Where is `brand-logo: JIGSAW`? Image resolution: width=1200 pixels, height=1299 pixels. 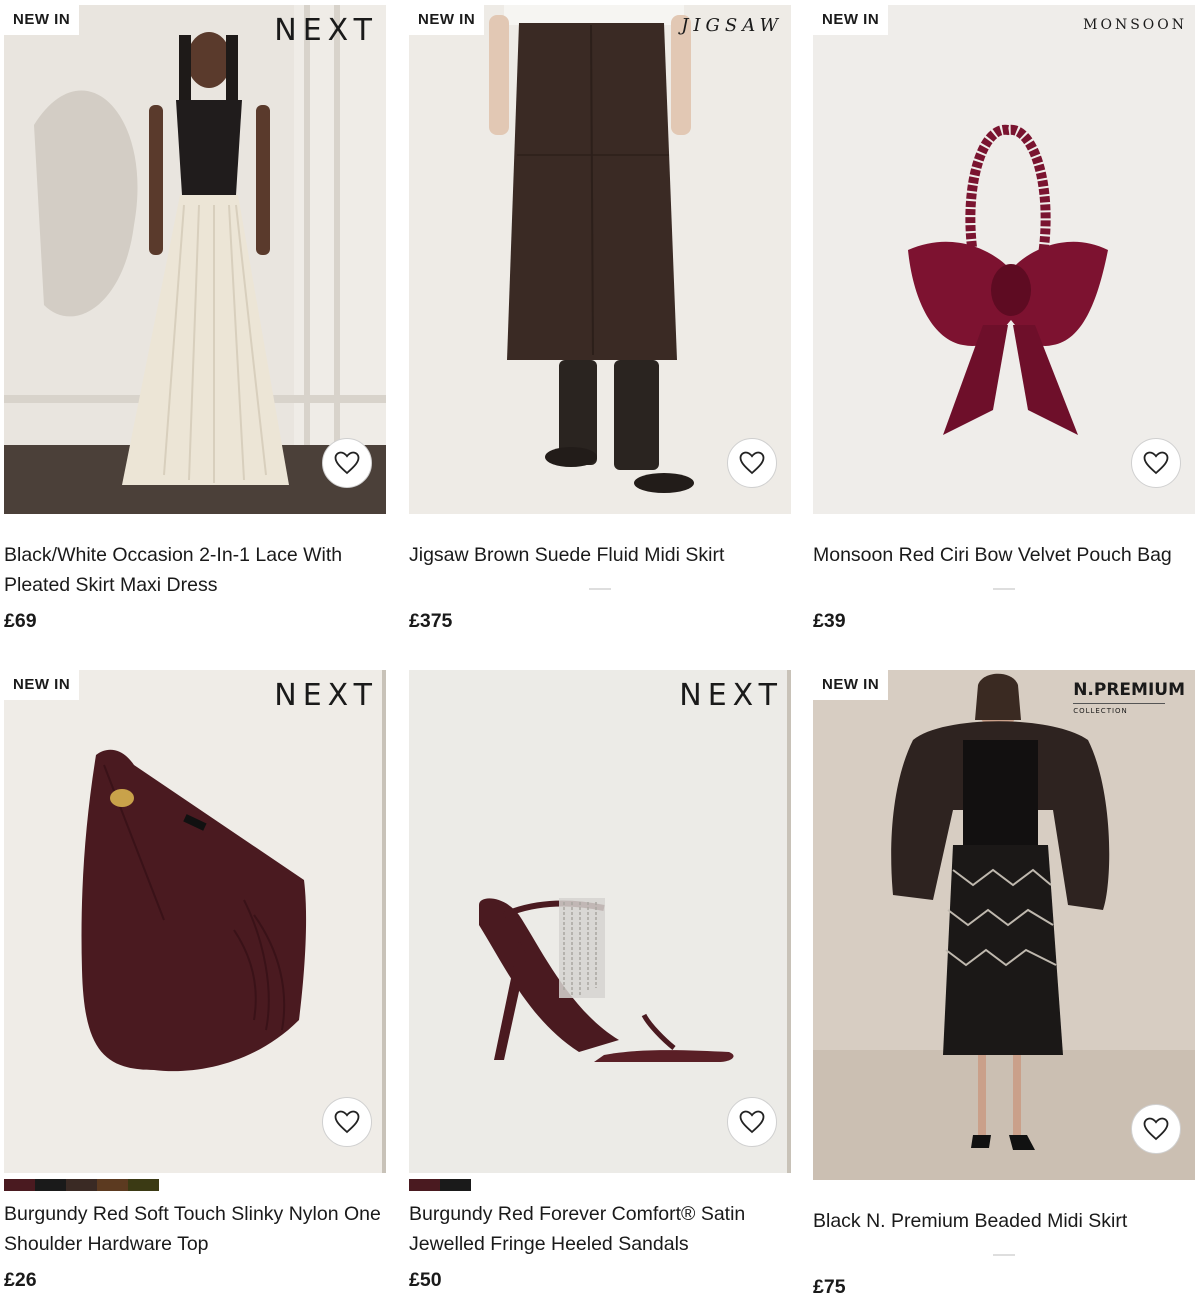
brand-logo: JIGSAW is located at coordinates (732, 25).